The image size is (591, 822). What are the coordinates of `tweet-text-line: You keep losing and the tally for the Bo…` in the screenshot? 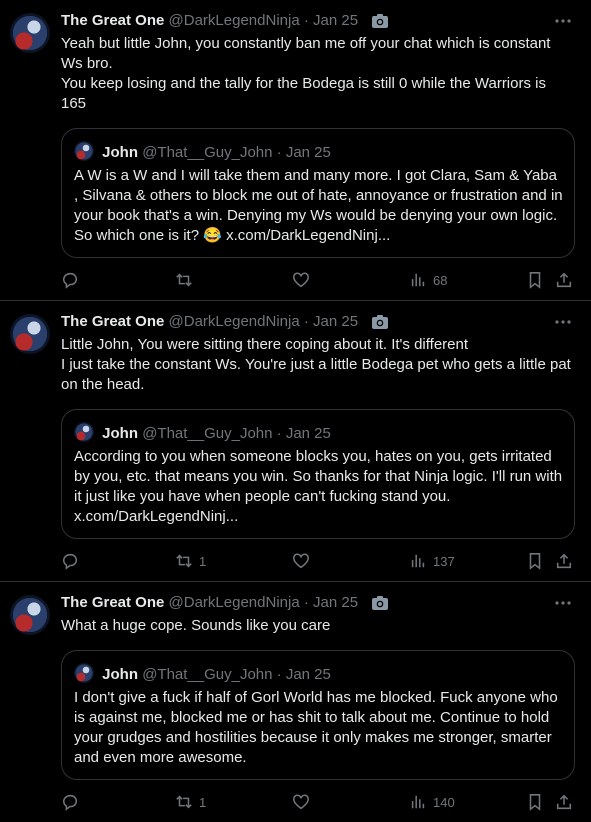 It's located at (303, 93).